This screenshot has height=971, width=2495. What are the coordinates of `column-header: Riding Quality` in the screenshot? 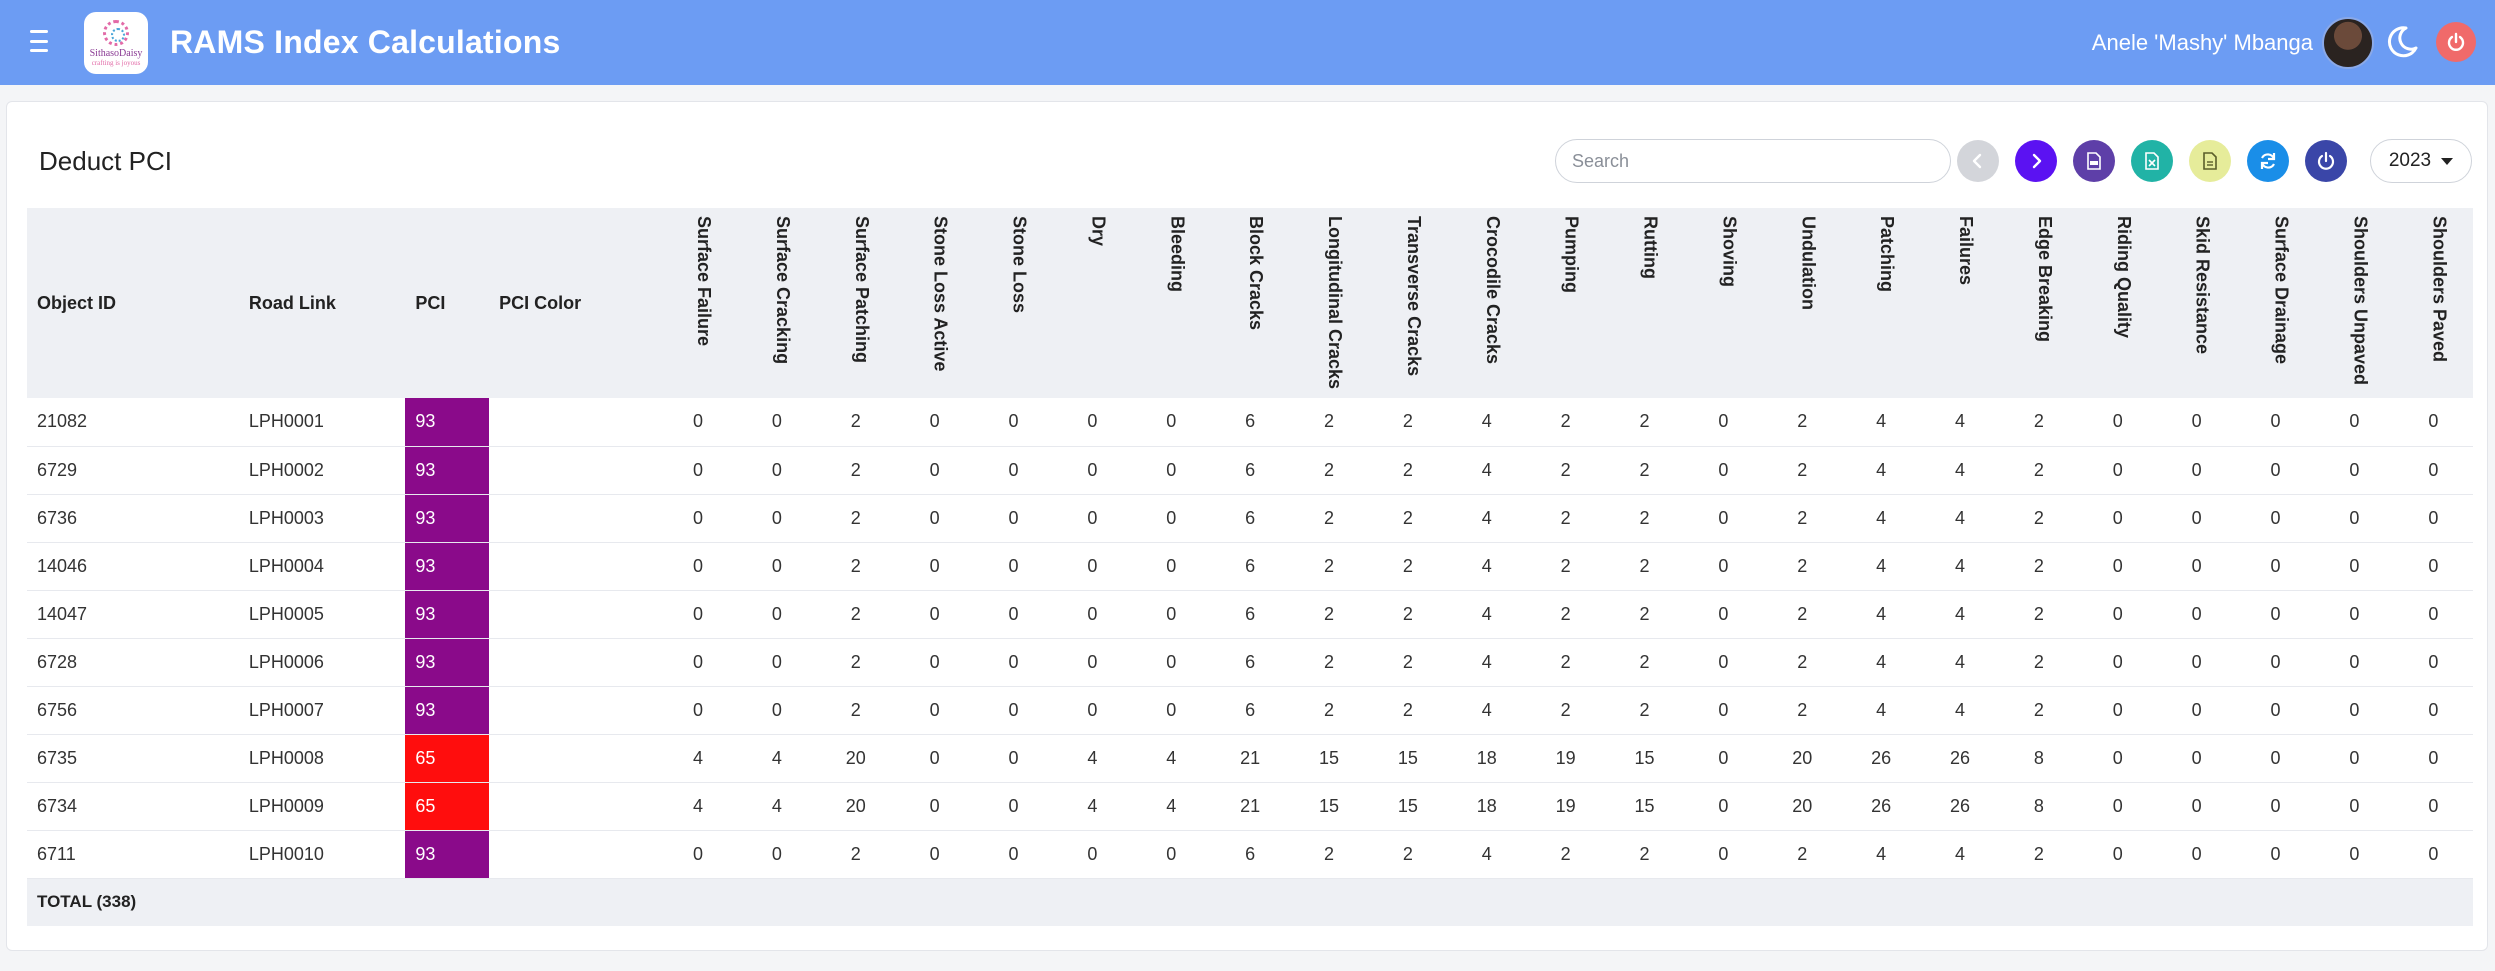 It's located at (2117, 303).